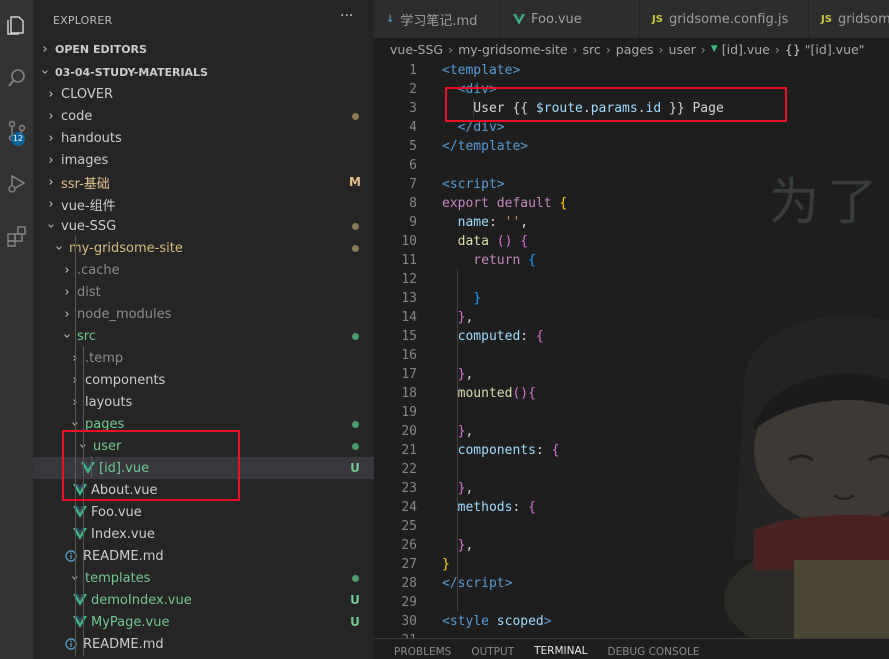 This screenshot has height=659, width=889. I want to click on open-editors-section: › OPEN EDITORS, so click(203, 49).